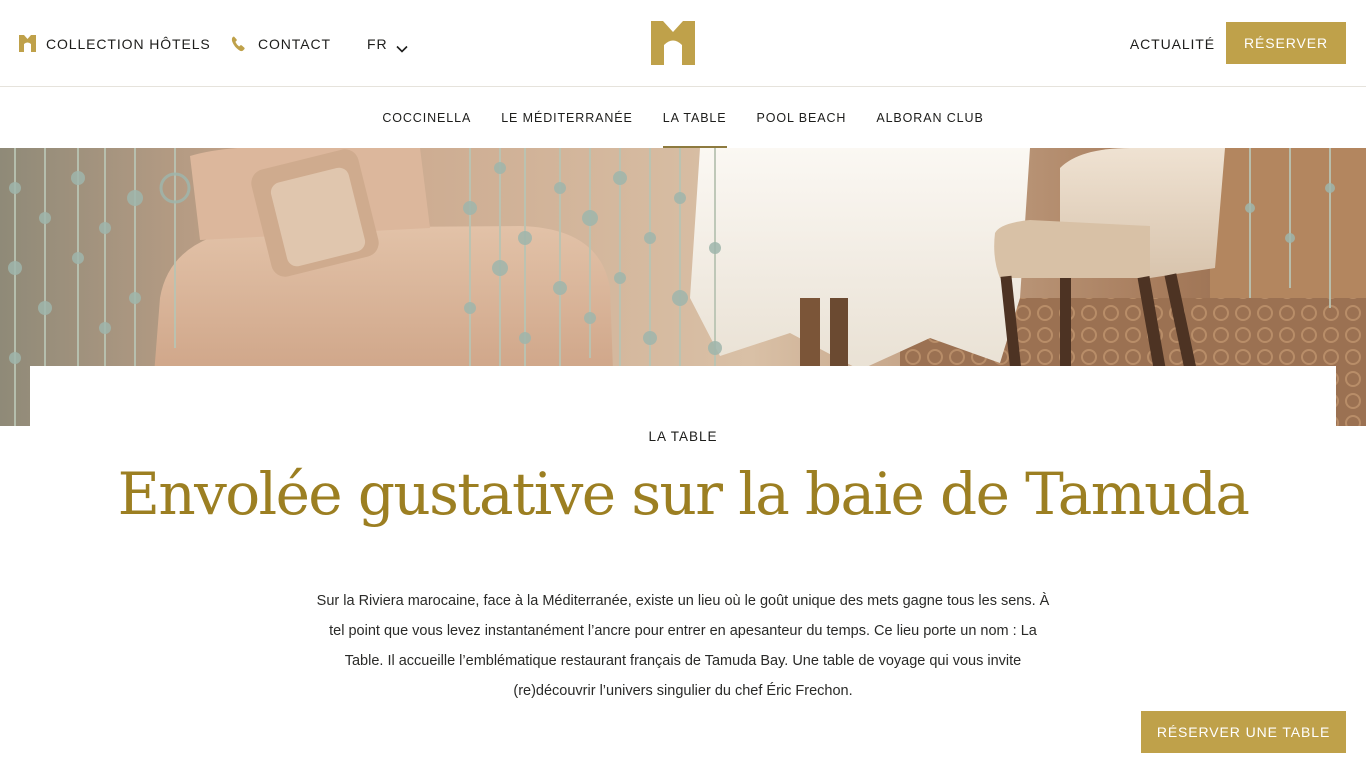  I want to click on contact-label: CONTACT, so click(294, 43).